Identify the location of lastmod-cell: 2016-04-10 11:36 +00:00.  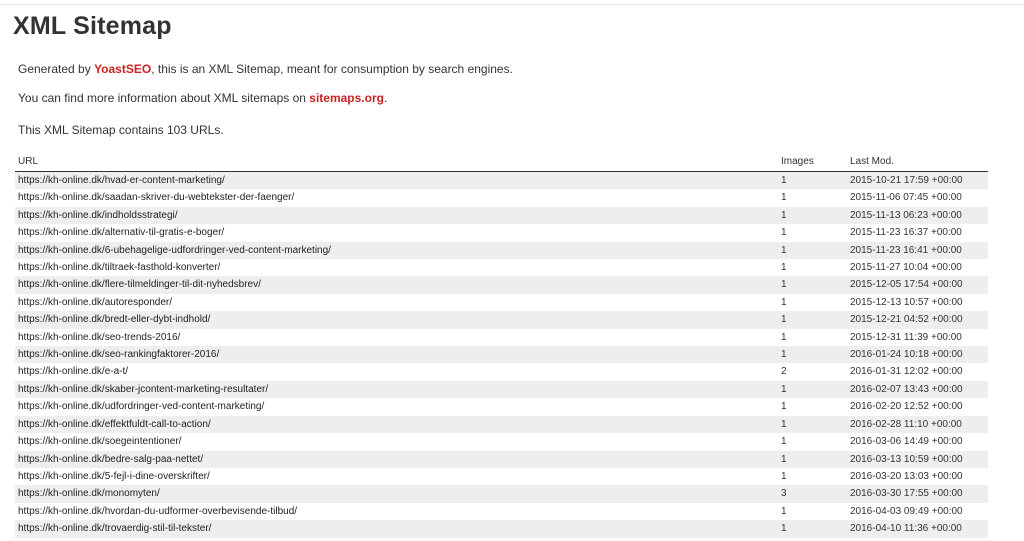
(917, 529).